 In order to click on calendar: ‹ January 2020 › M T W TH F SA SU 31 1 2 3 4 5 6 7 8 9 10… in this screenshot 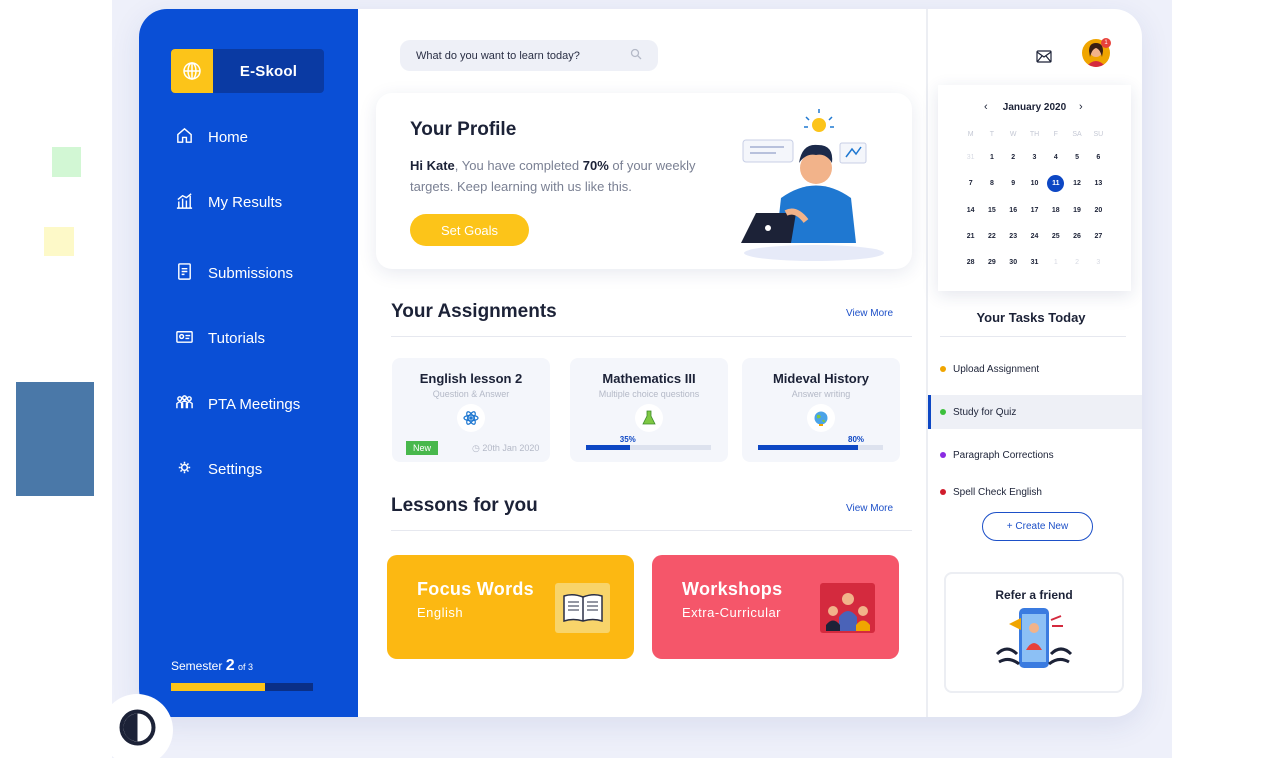, I will do `click(1034, 188)`.